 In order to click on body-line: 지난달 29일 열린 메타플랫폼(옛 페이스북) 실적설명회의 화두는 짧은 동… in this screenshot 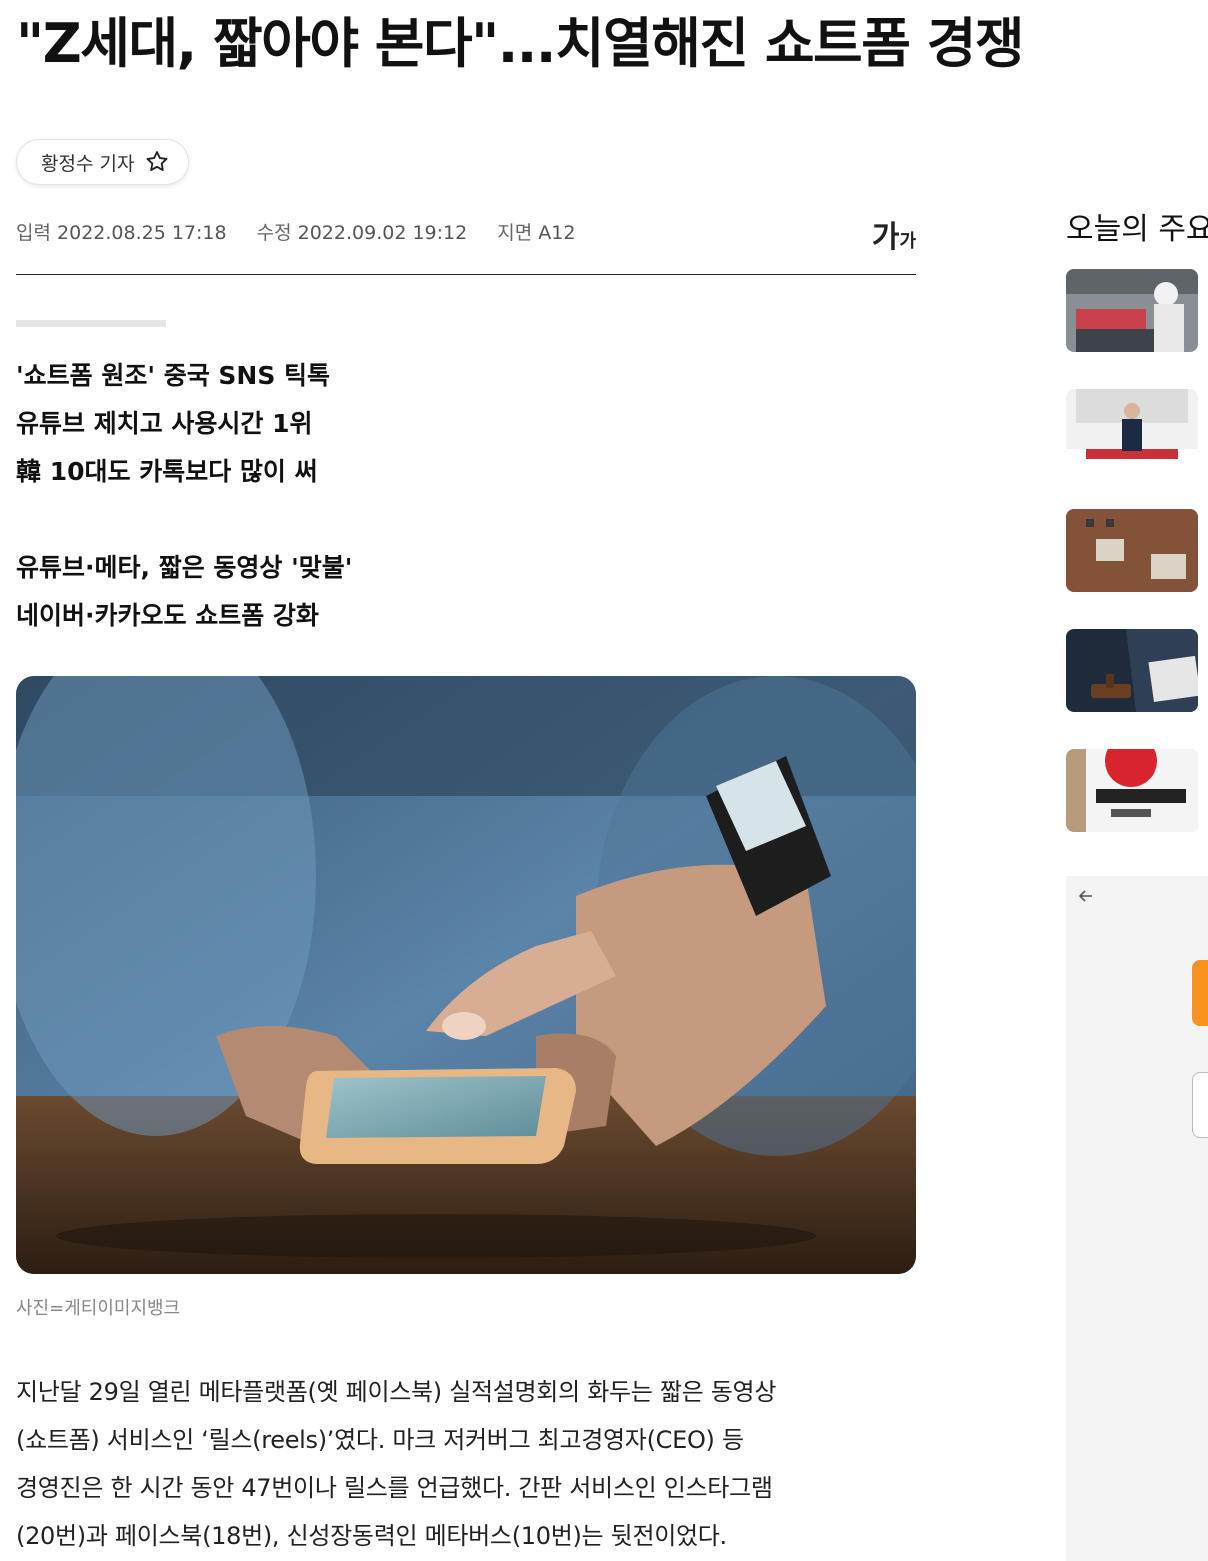, I will do `click(396, 1392)`.